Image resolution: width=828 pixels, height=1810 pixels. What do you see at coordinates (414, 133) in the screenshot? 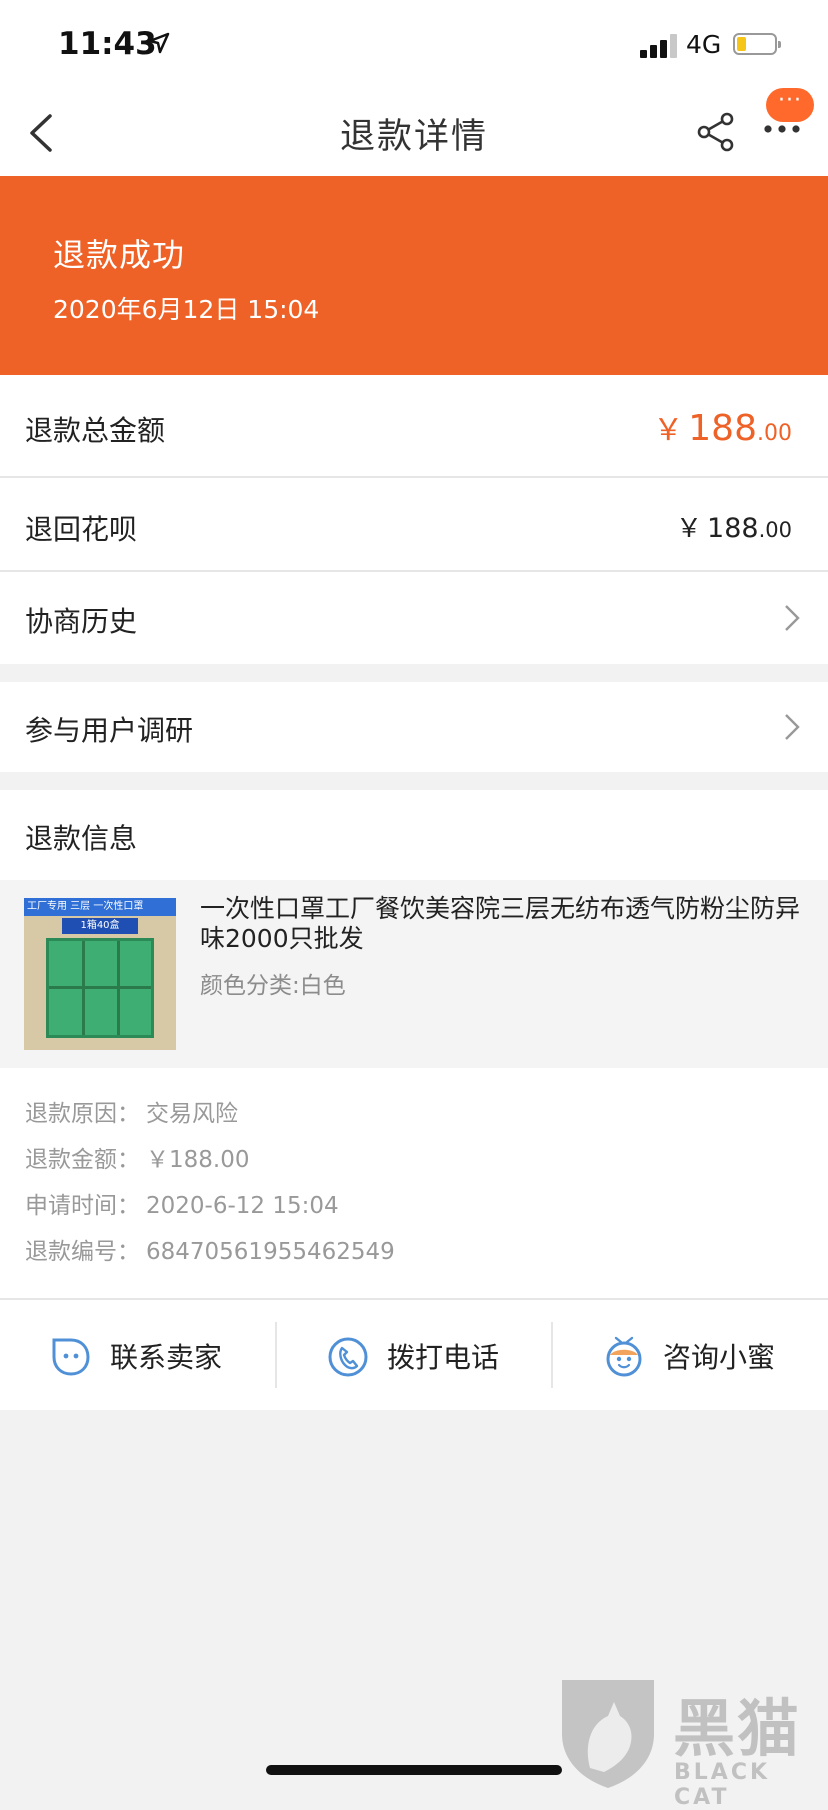
I see `nav-bar: 退款详情` at bounding box center [414, 133].